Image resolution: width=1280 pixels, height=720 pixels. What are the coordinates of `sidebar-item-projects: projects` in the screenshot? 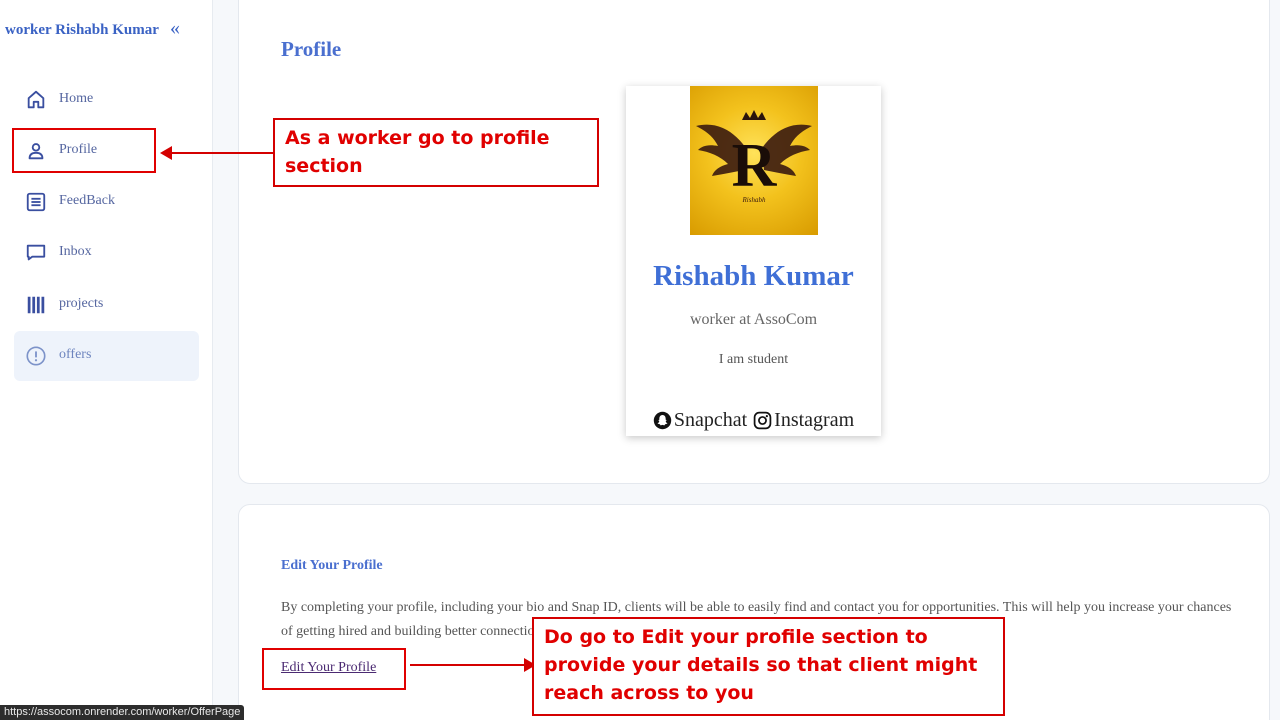 It's located at (106, 305).